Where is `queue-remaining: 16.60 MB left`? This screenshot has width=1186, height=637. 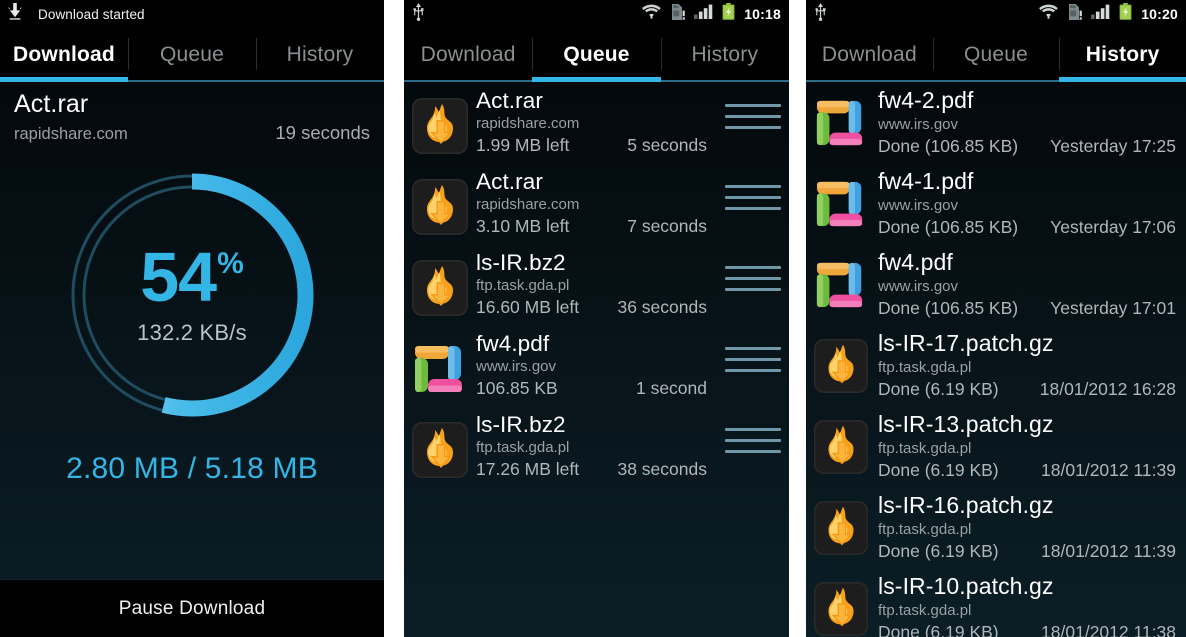
queue-remaining: 16.60 MB left is located at coordinates (528, 307).